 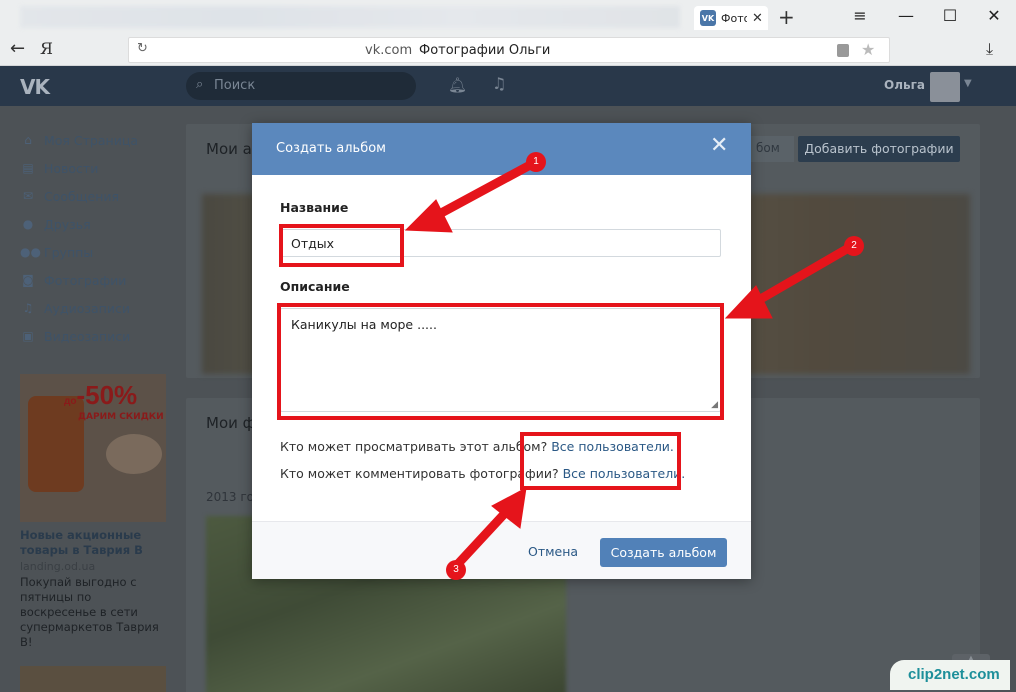 I want to click on sidebar-item-video: ▣ Видеозаписи, so click(x=95, y=336).